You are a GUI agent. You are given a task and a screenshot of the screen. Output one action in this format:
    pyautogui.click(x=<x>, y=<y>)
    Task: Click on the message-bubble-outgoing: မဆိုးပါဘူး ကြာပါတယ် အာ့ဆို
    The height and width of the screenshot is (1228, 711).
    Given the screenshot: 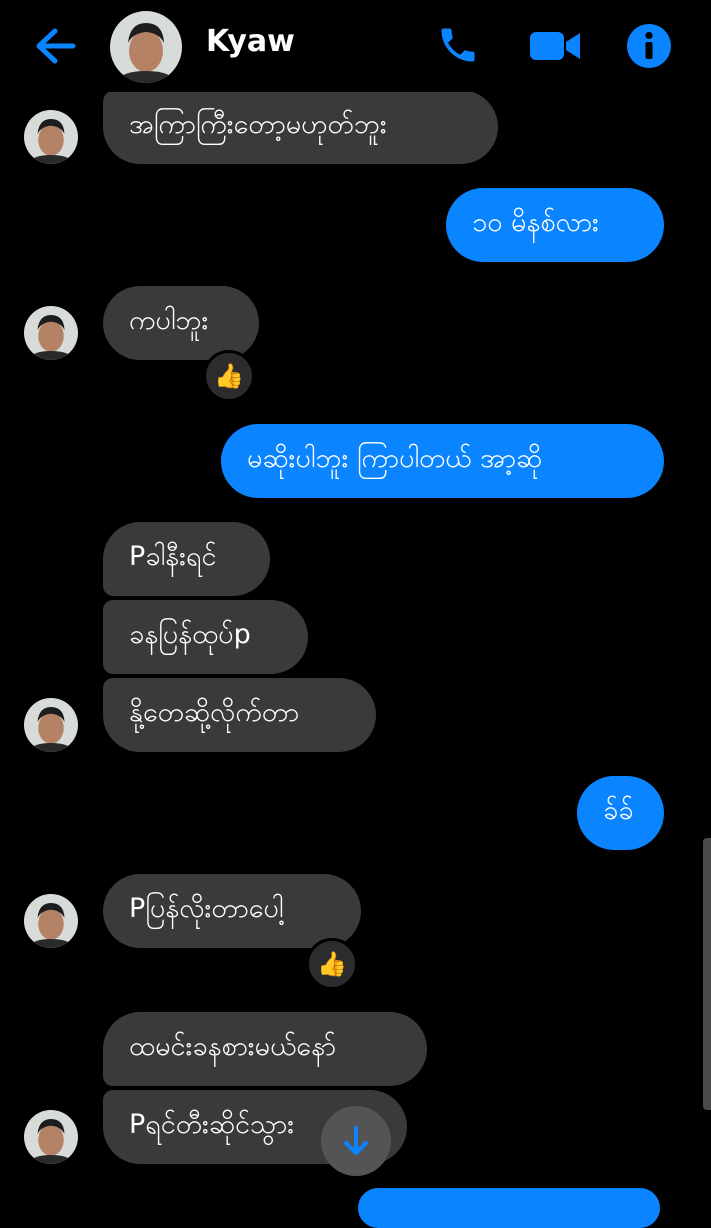 What is the action you would take?
    pyautogui.click(x=442, y=461)
    